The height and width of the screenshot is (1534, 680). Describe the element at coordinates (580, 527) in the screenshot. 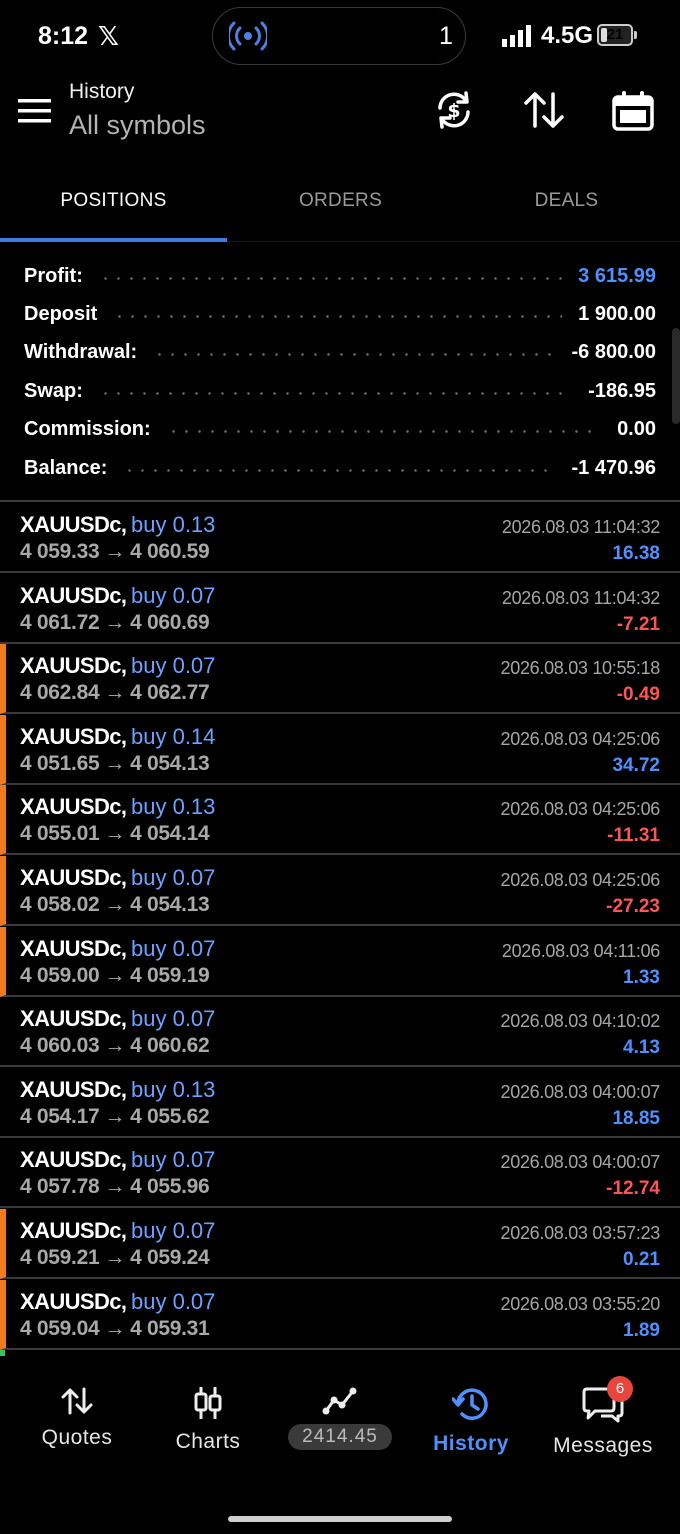

I see `position-time: 2026.08.03 11:04:32` at that location.